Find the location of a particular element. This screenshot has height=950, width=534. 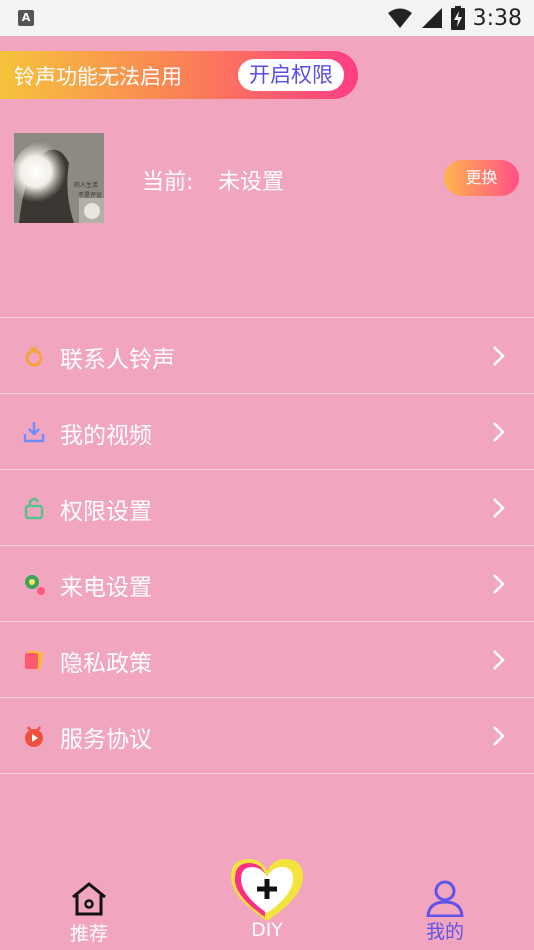

menu-item-call-settings: 来电设置 is located at coordinates (267, 584).